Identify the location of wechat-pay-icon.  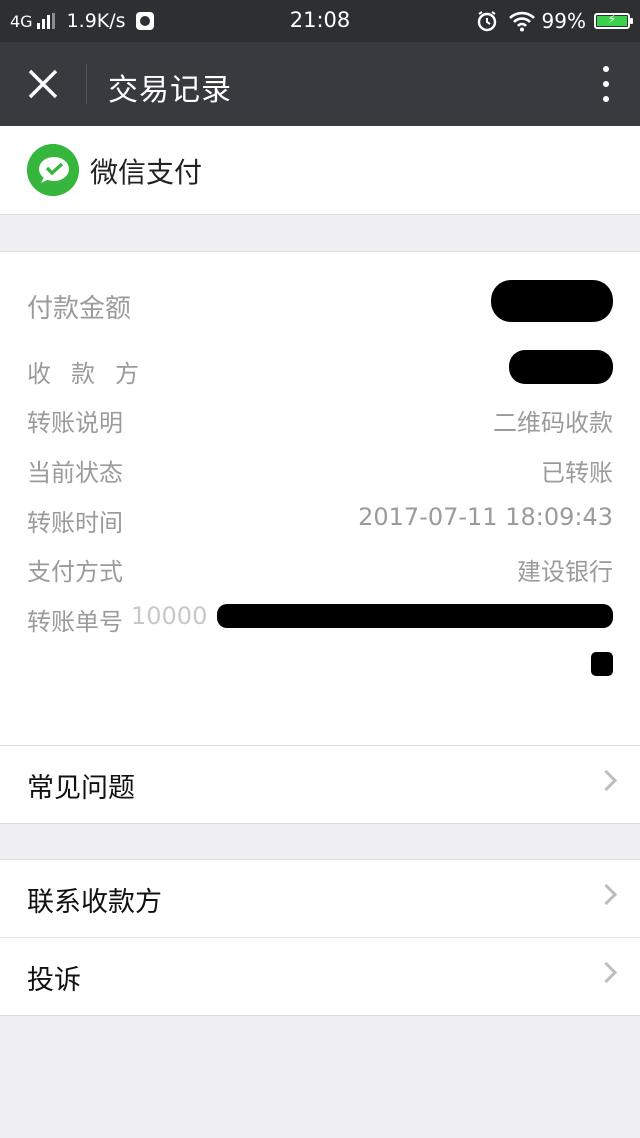
(53, 170).